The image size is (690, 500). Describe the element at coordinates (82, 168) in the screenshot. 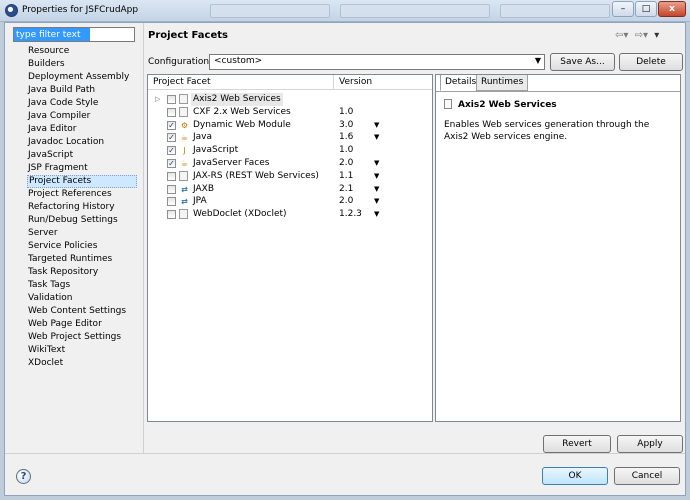

I see `sidebar-item-jsp-fragment: JSP Fragment` at that location.